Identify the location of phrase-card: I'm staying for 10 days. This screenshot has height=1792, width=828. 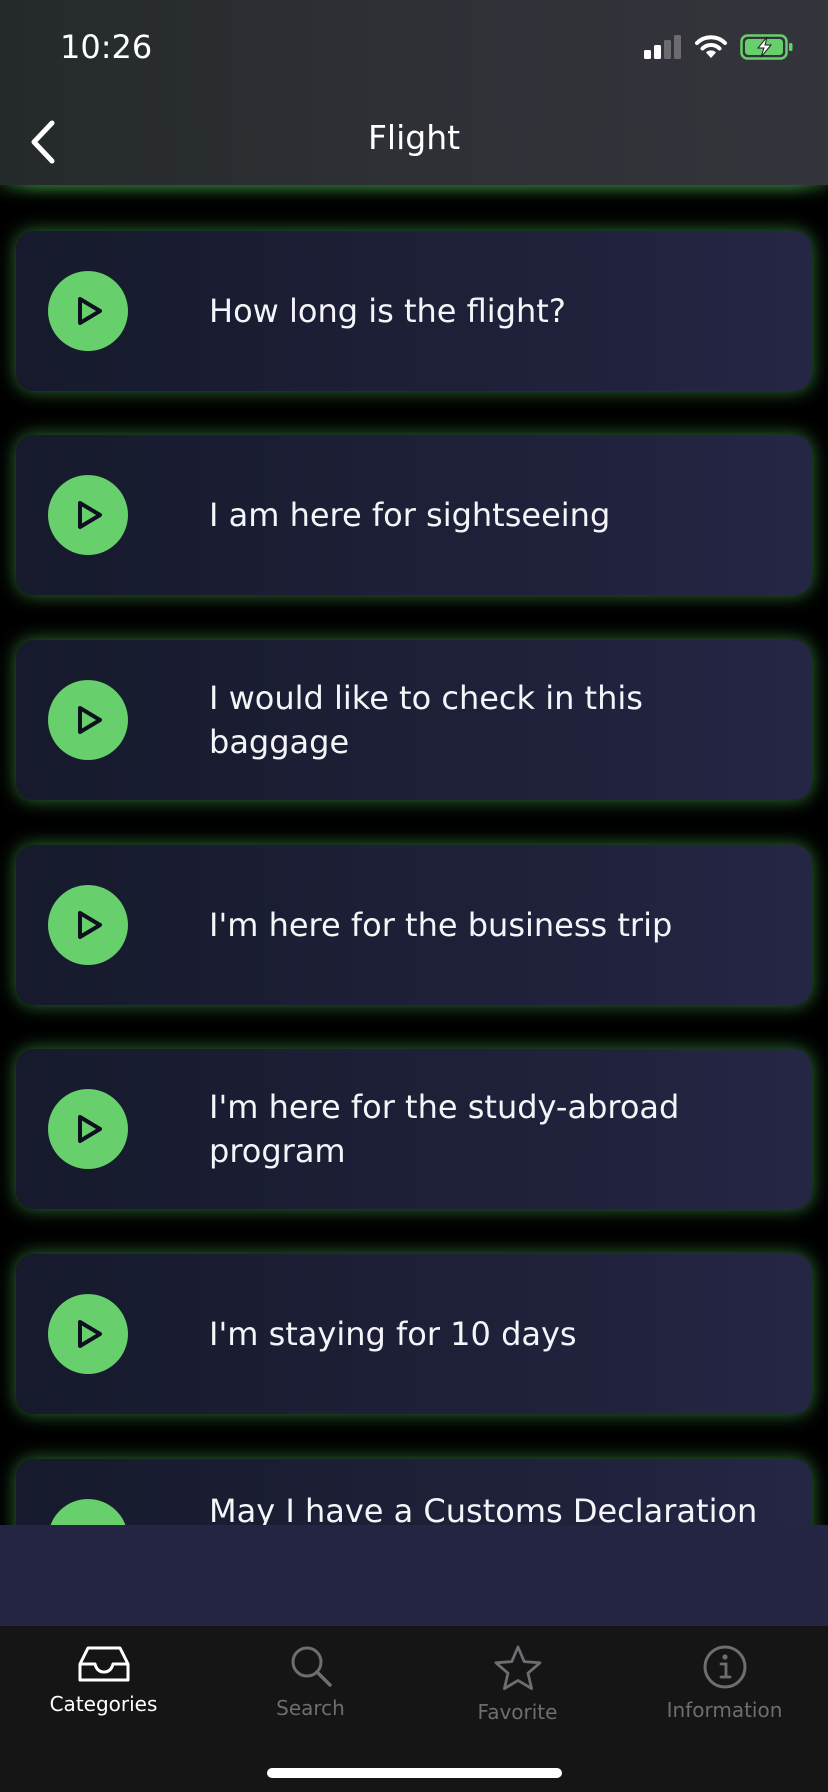
(414, 1334).